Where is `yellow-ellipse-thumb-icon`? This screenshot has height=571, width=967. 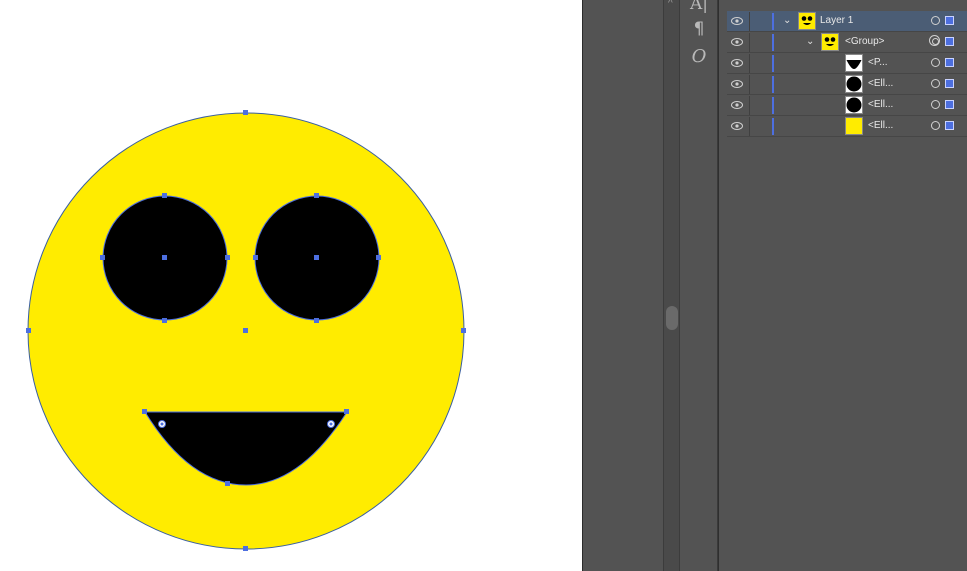
yellow-ellipse-thumb-icon is located at coordinates (854, 126).